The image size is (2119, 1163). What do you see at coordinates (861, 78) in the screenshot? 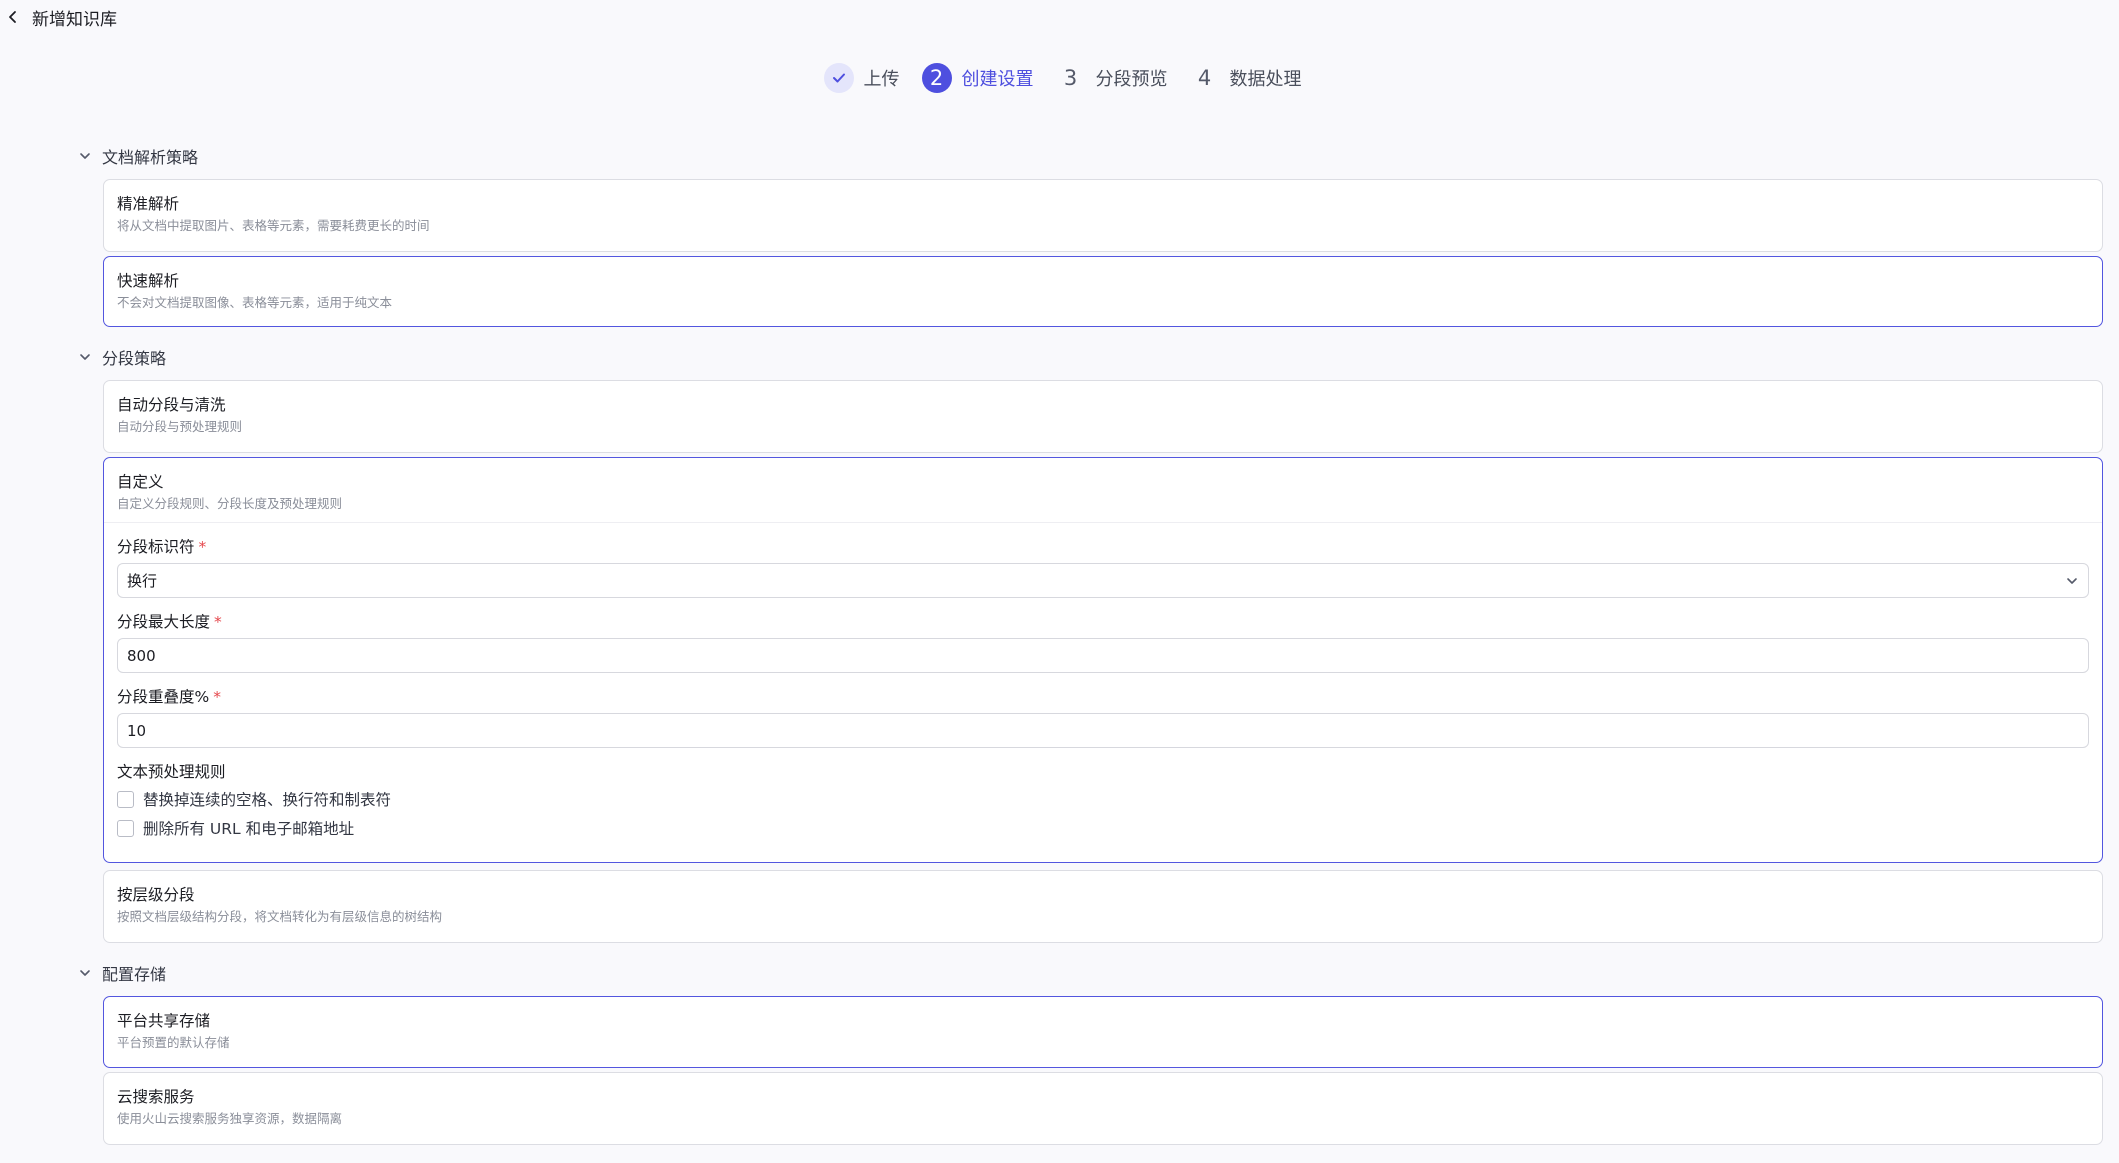
I see `step-upload: 上传` at bounding box center [861, 78].